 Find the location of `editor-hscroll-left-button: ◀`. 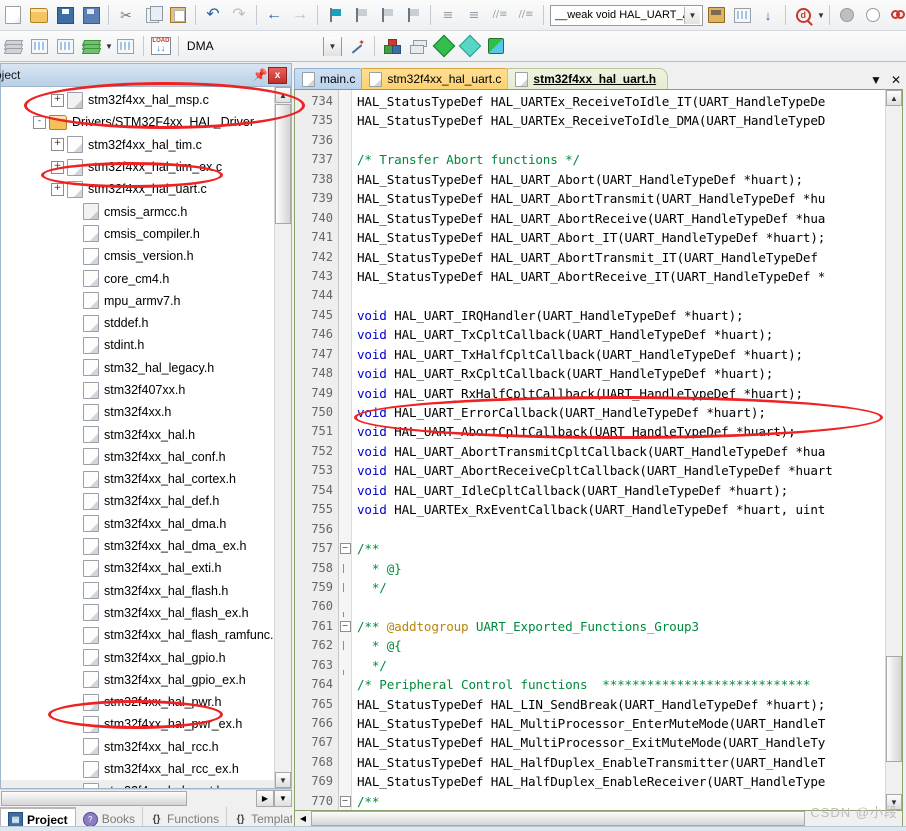

editor-hscroll-left-button: ◀ is located at coordinates (303, 818).